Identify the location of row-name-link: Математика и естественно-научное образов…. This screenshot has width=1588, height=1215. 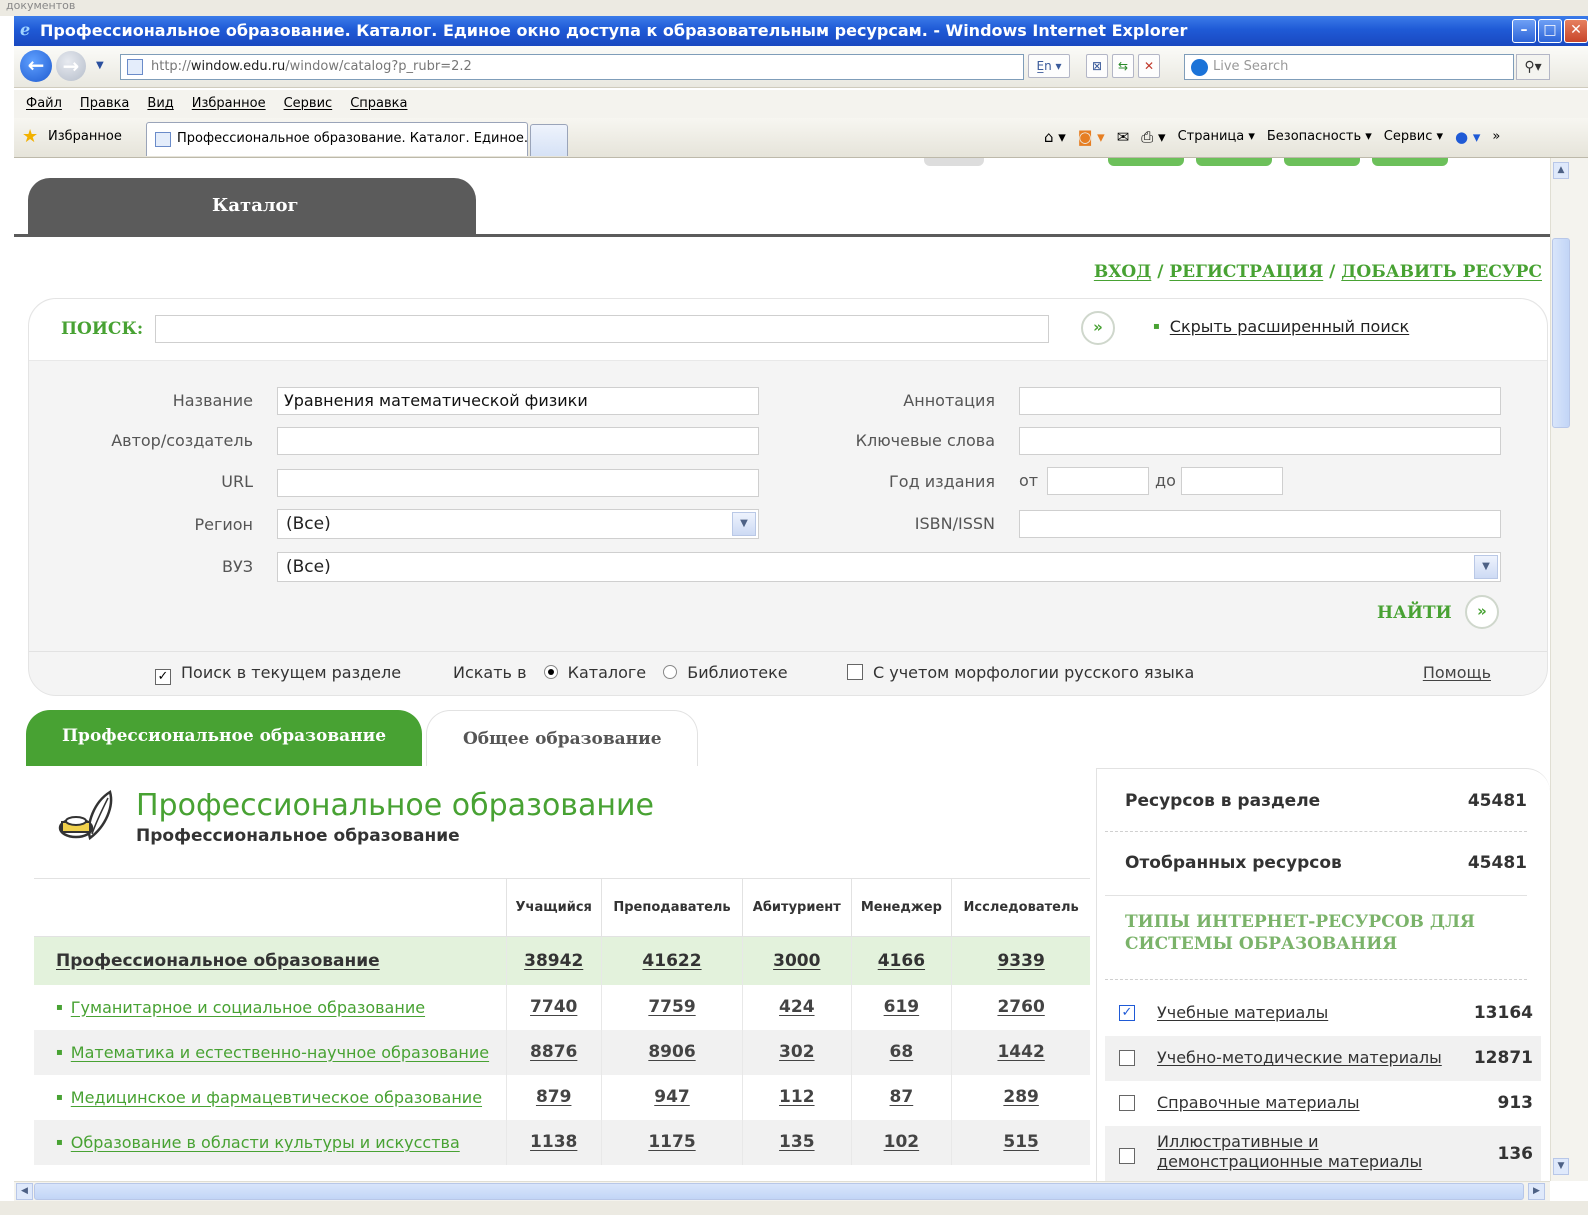
(270, 1052).